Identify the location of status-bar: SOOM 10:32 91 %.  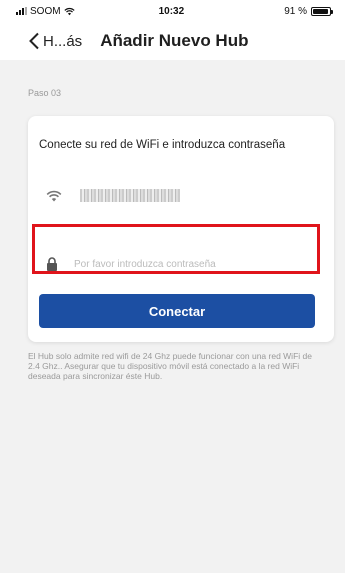
(172, 11).